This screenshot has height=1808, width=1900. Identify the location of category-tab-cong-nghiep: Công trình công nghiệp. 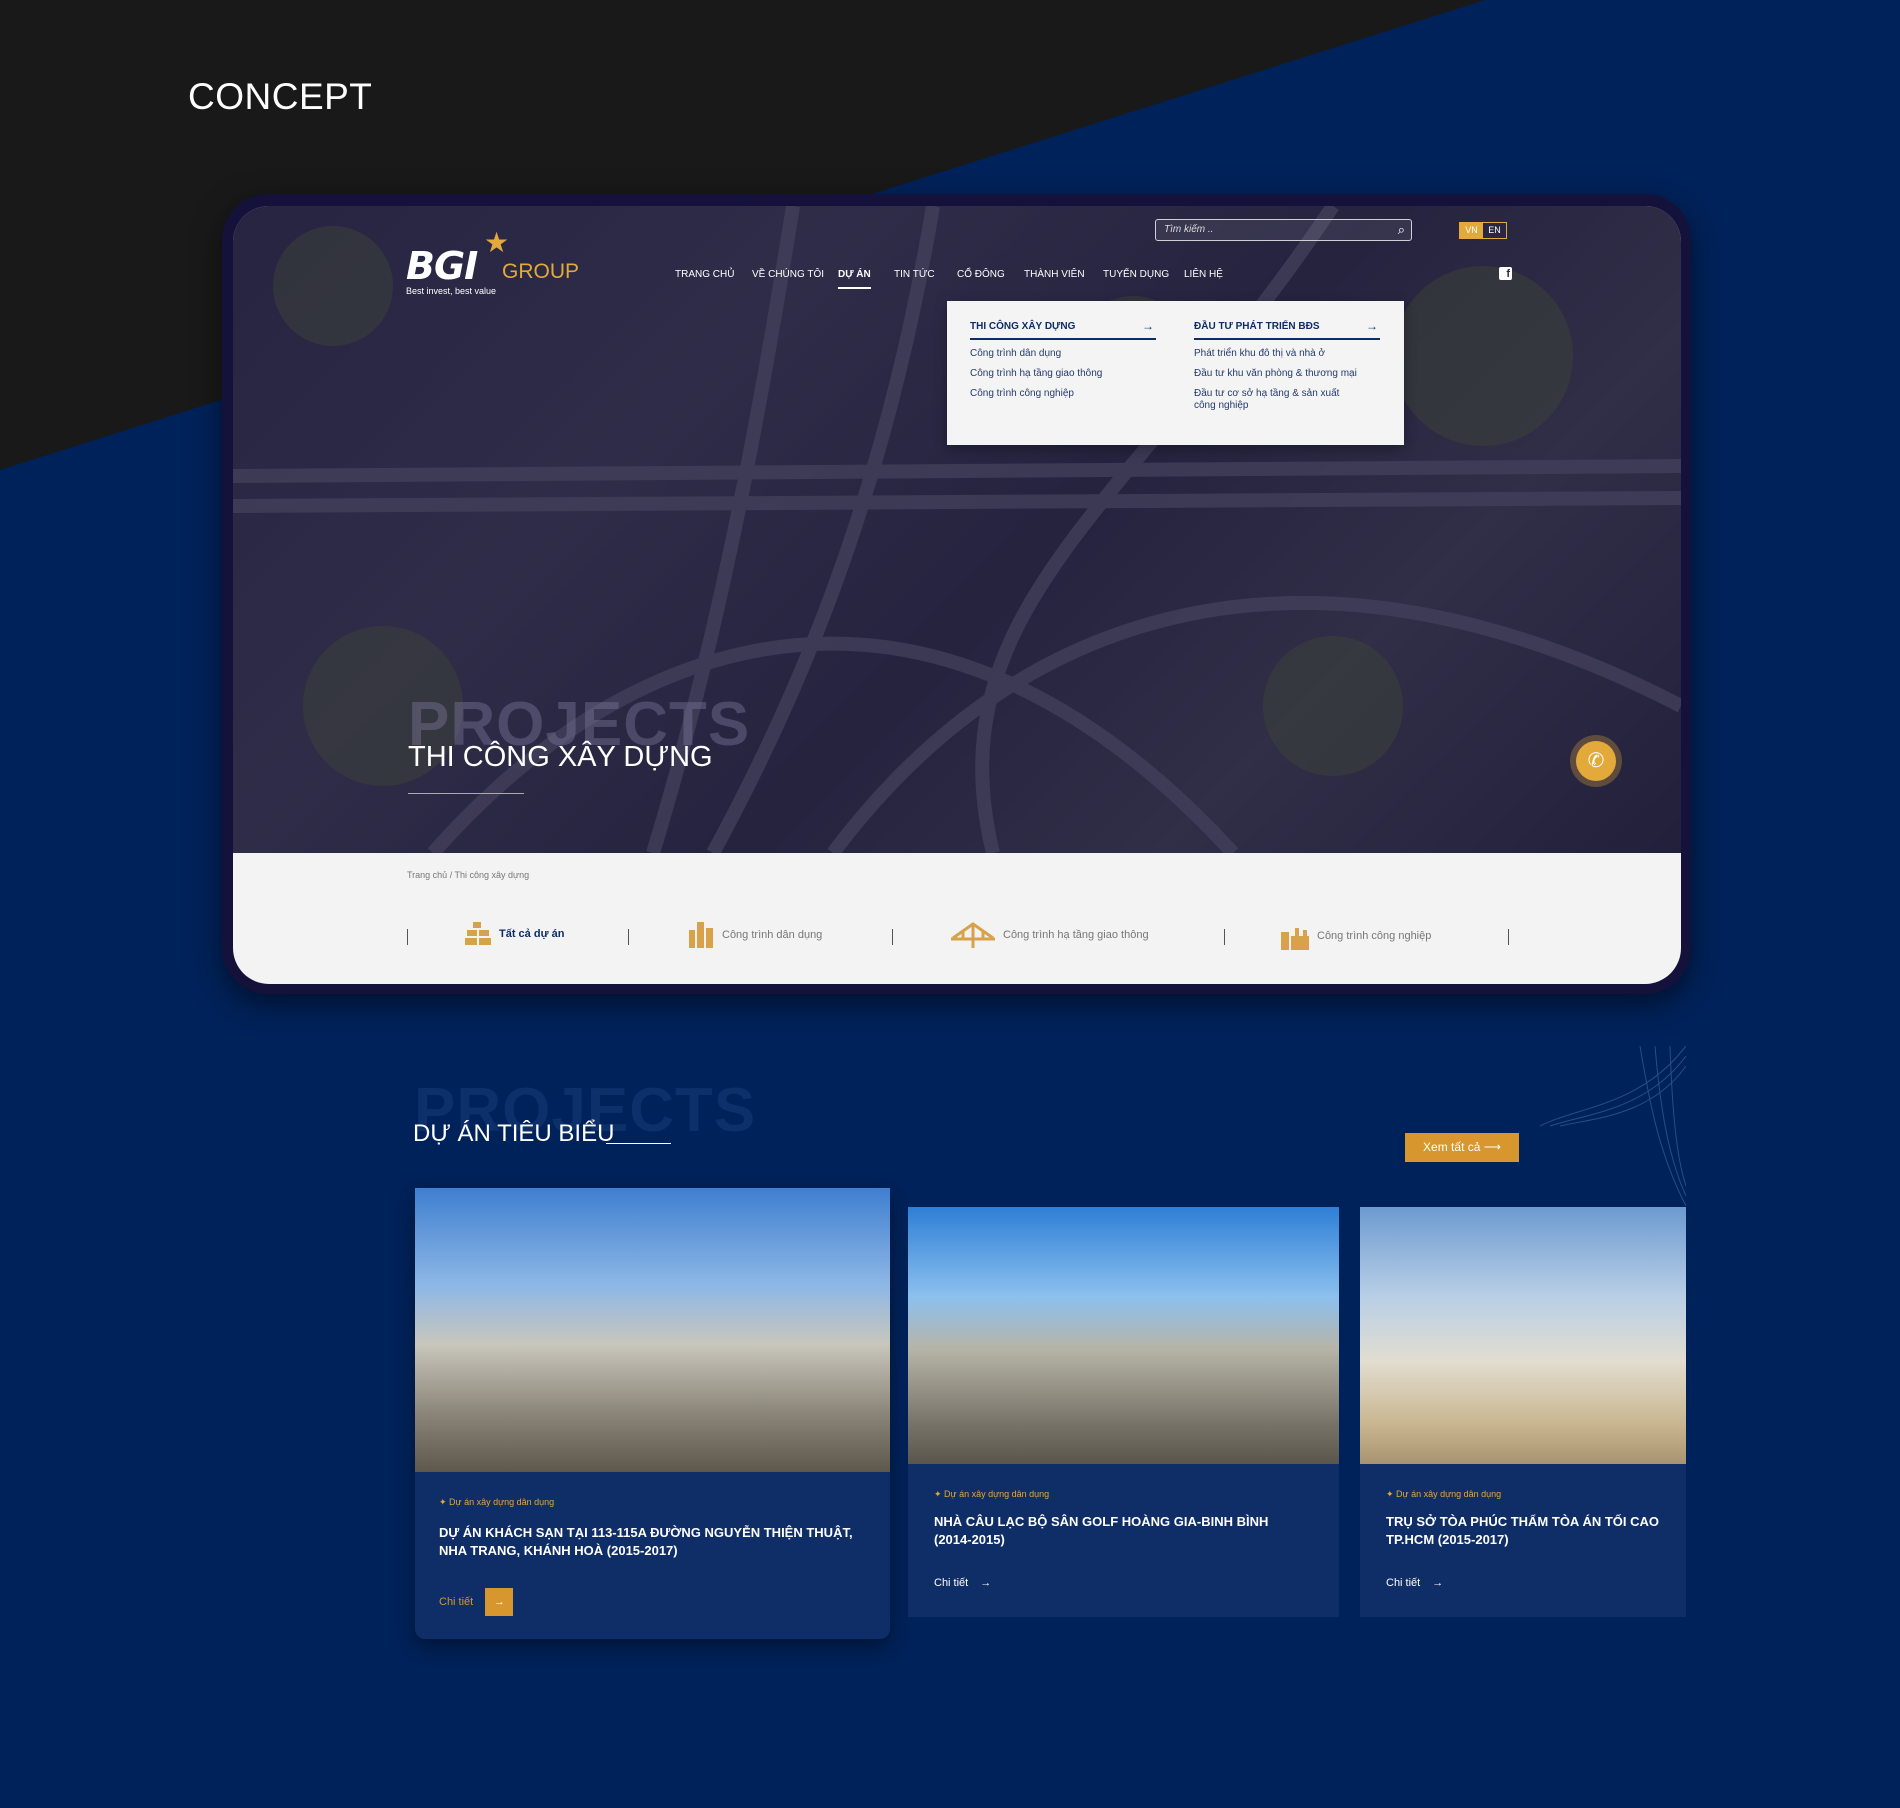
(1356, 936).